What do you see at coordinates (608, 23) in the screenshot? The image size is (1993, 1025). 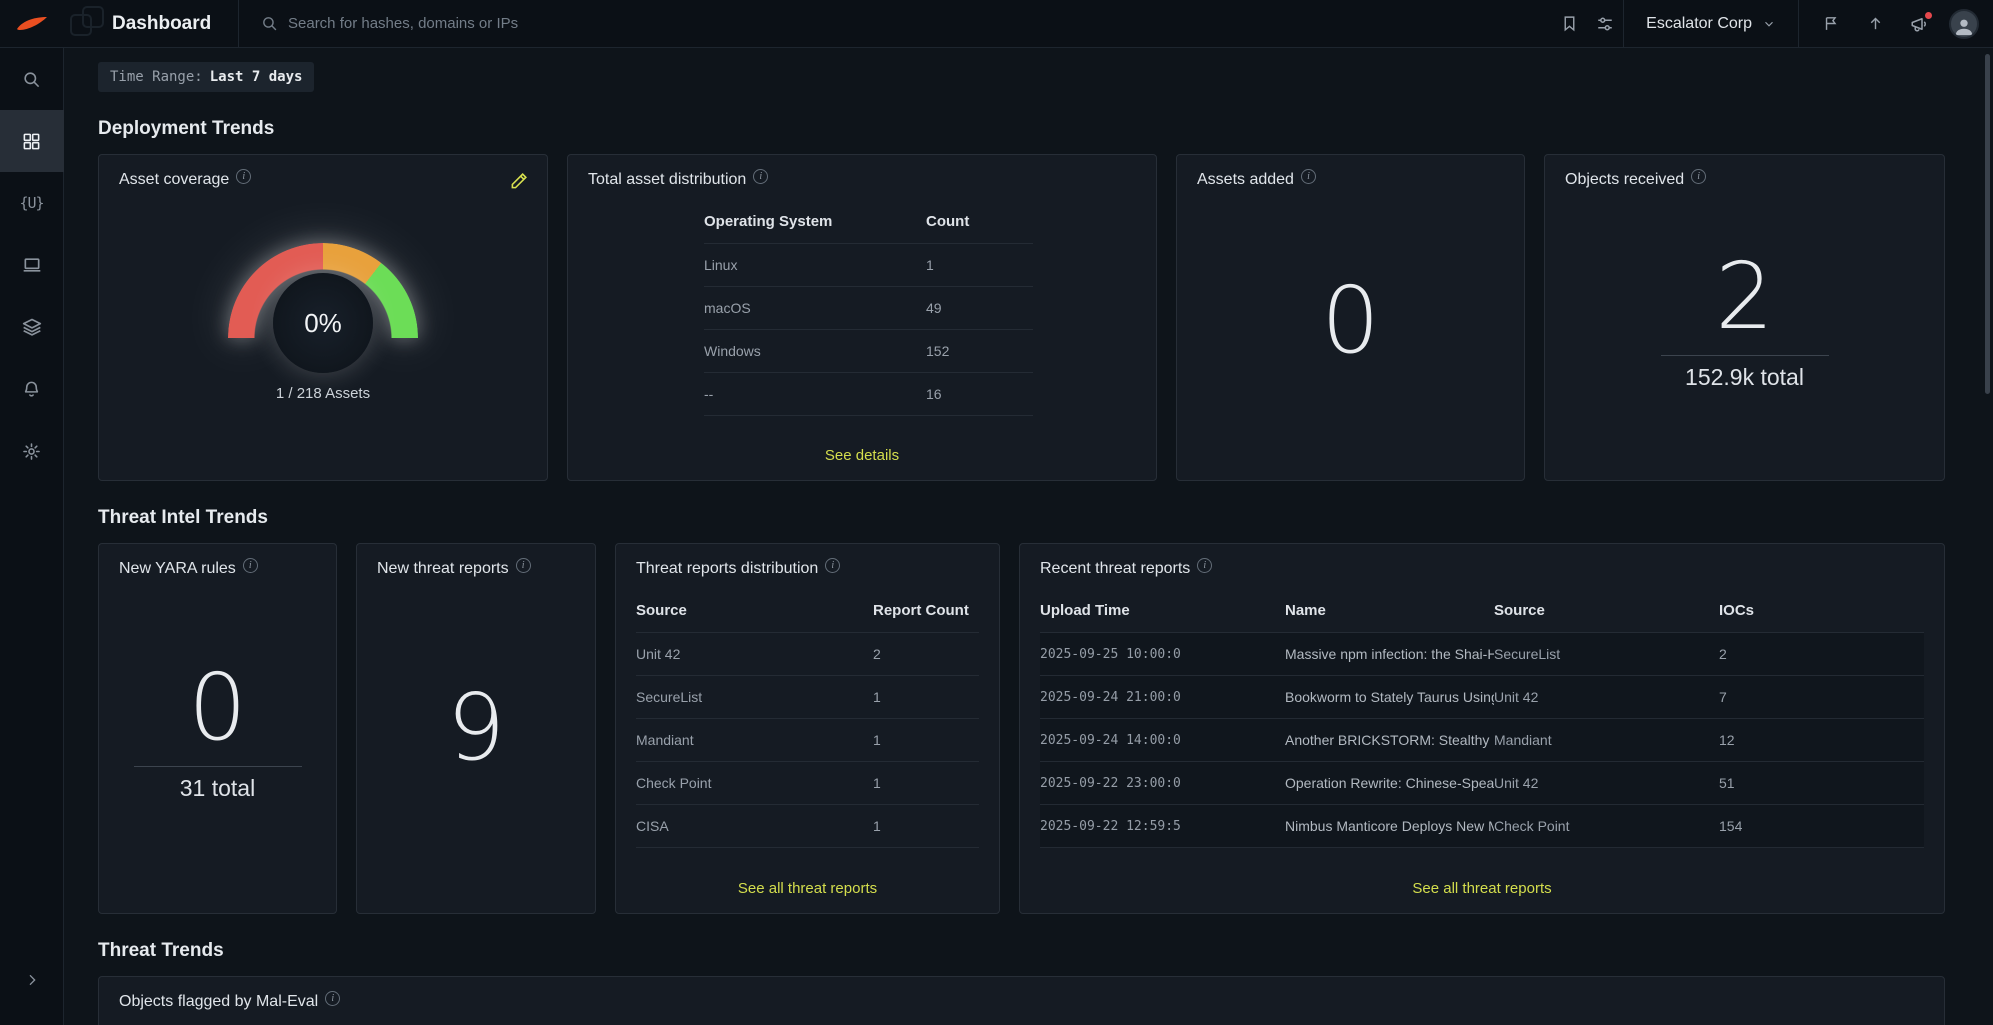 I see `search-input` at bounding box center [608, 23].